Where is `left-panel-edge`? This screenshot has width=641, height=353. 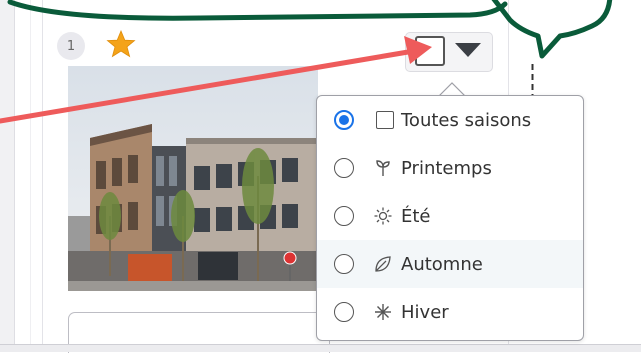
left-panel-edge is located at coordinates (7, 176).